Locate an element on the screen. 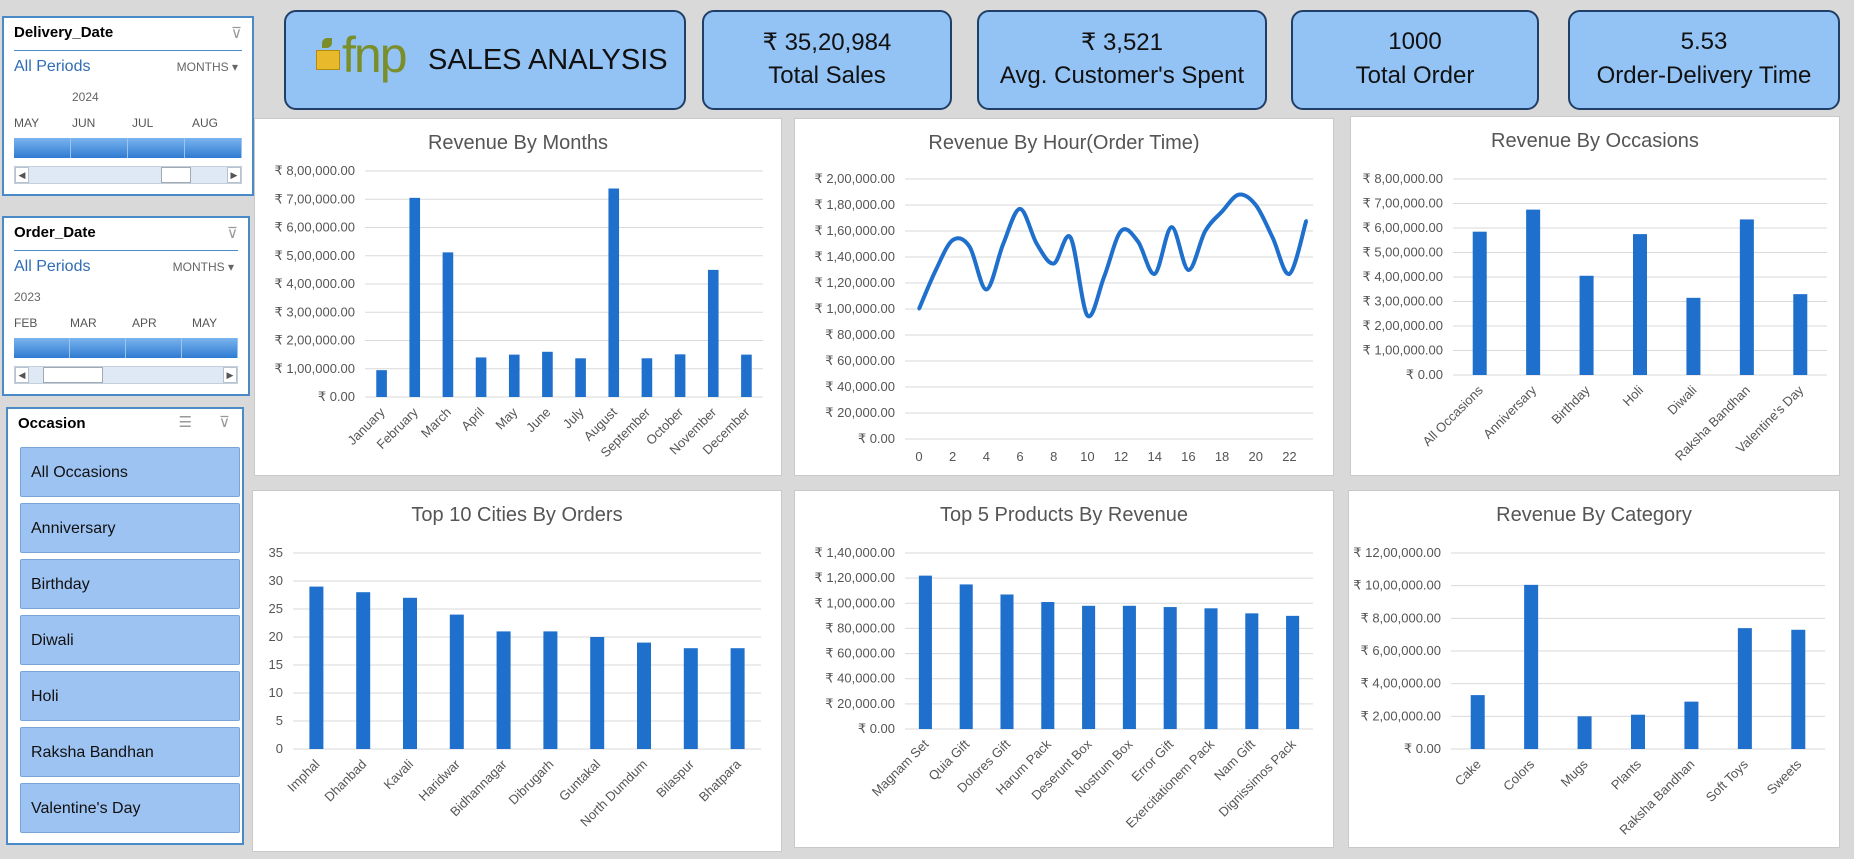 The width and height of the screenshot is (1854, 859). occasion-item: Diwali is located at coordinates (130, 640).